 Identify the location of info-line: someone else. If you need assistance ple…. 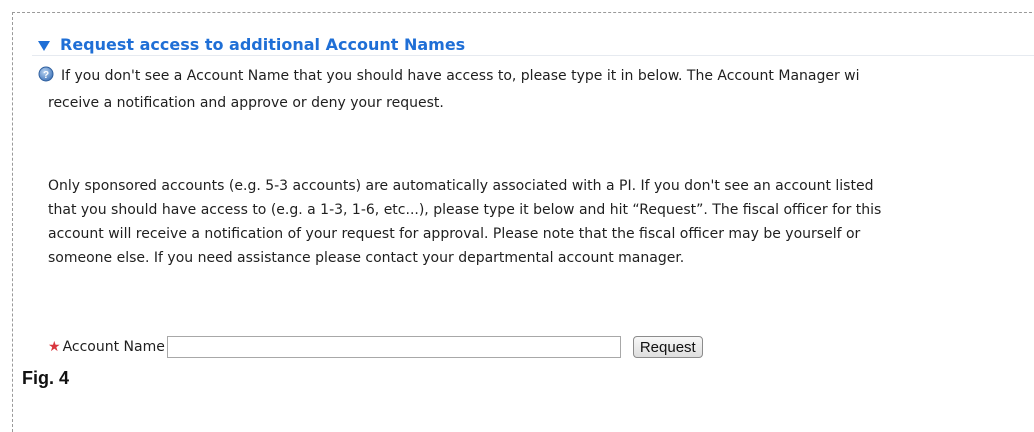
(366, 258).